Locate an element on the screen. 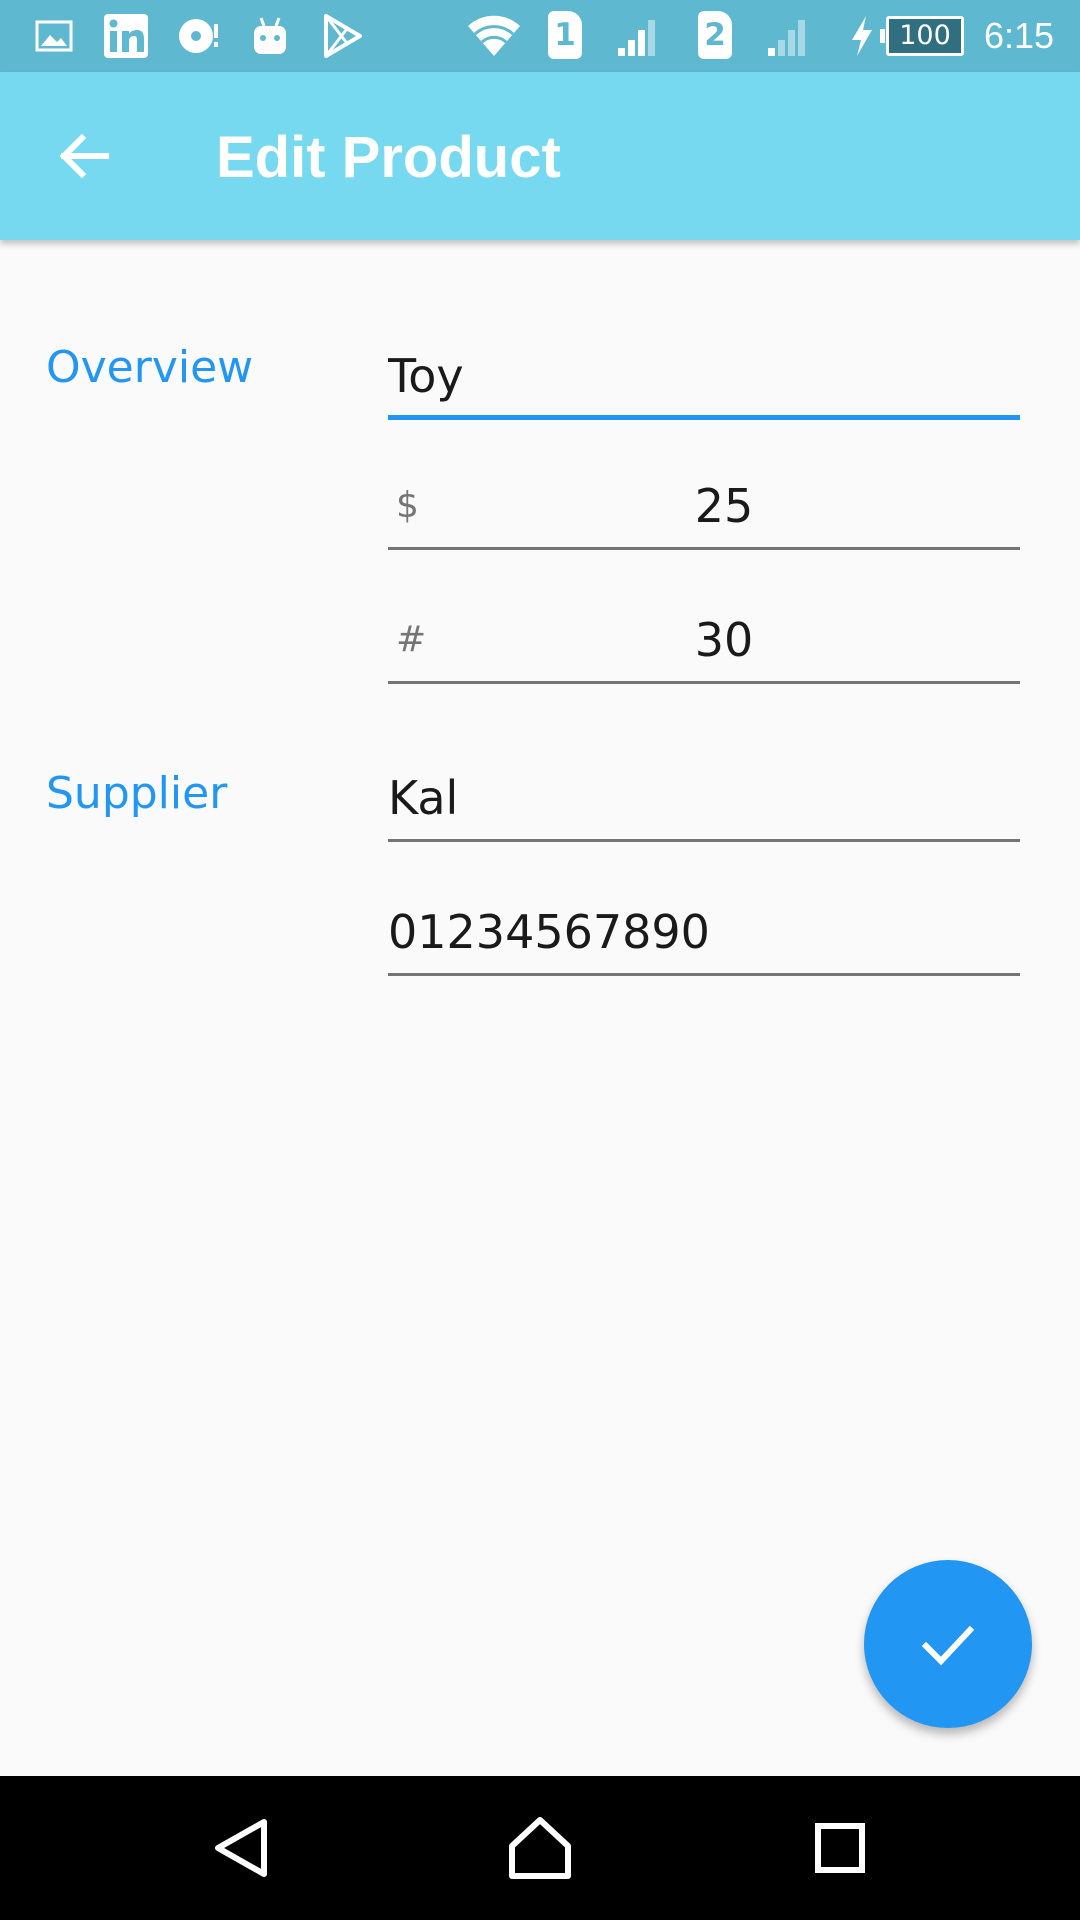 The height and width of the screenshot is (1920, 1080). supplier-name-input is located at coordinates (704, 798).